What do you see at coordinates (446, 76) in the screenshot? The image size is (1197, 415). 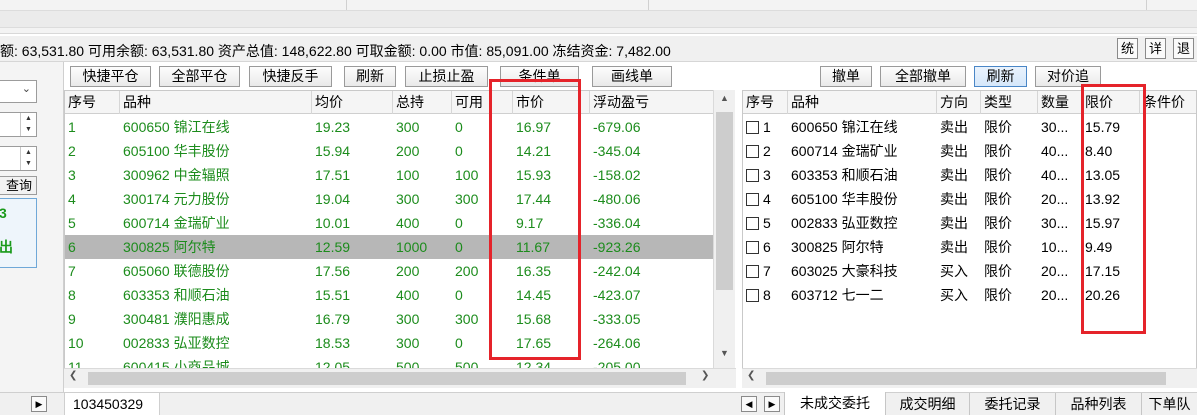 I see `stop-loss-profit-button: 止损止盈` at bounding box center [446, 76].